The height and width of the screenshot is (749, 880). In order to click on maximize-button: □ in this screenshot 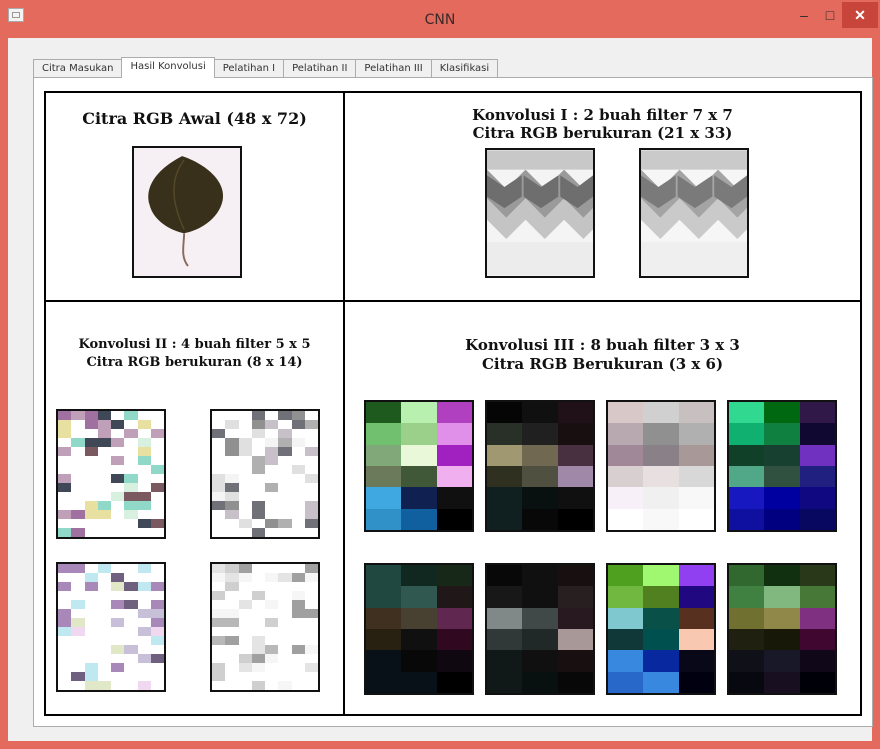, I will do `click(830, 15)`.